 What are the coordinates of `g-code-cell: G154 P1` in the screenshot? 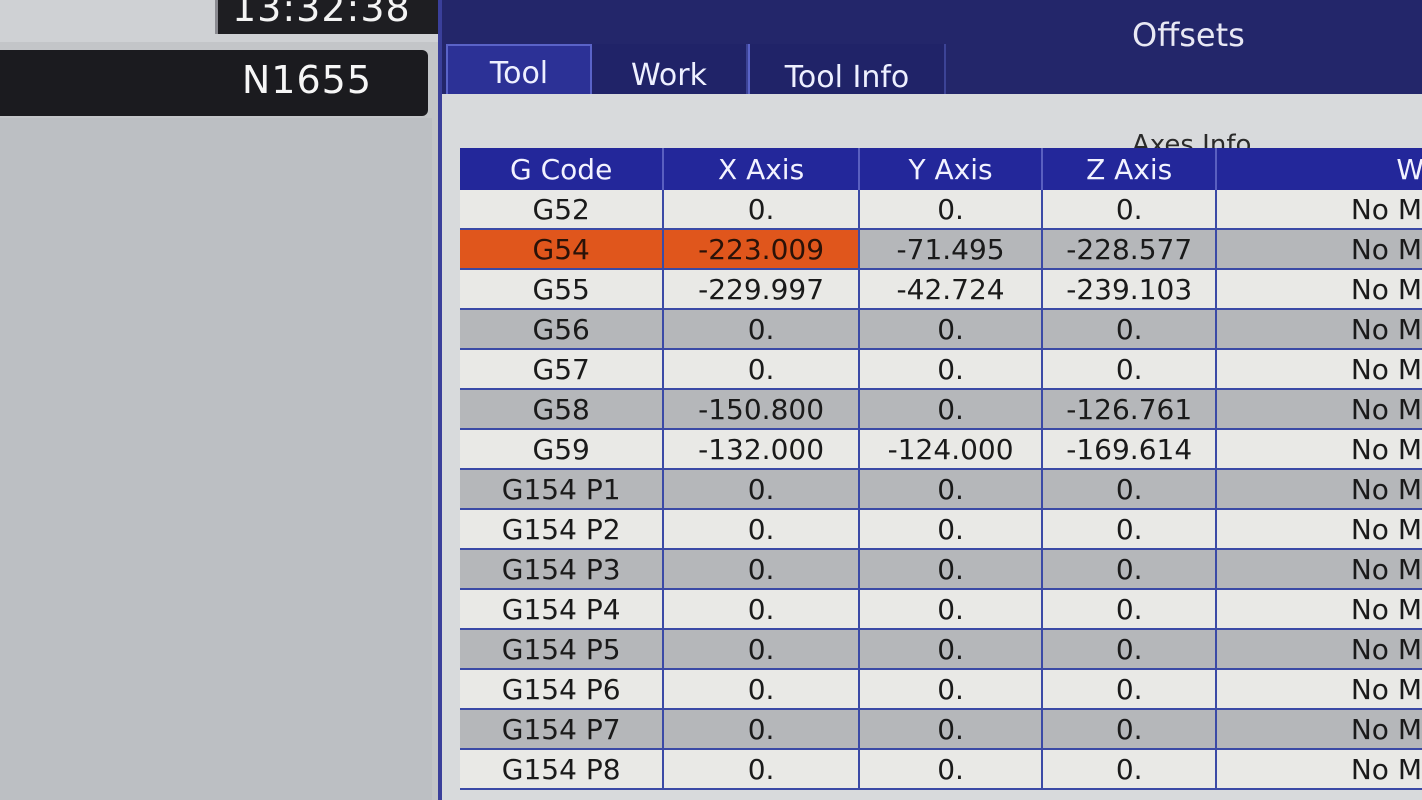 It's located at (562, 489).